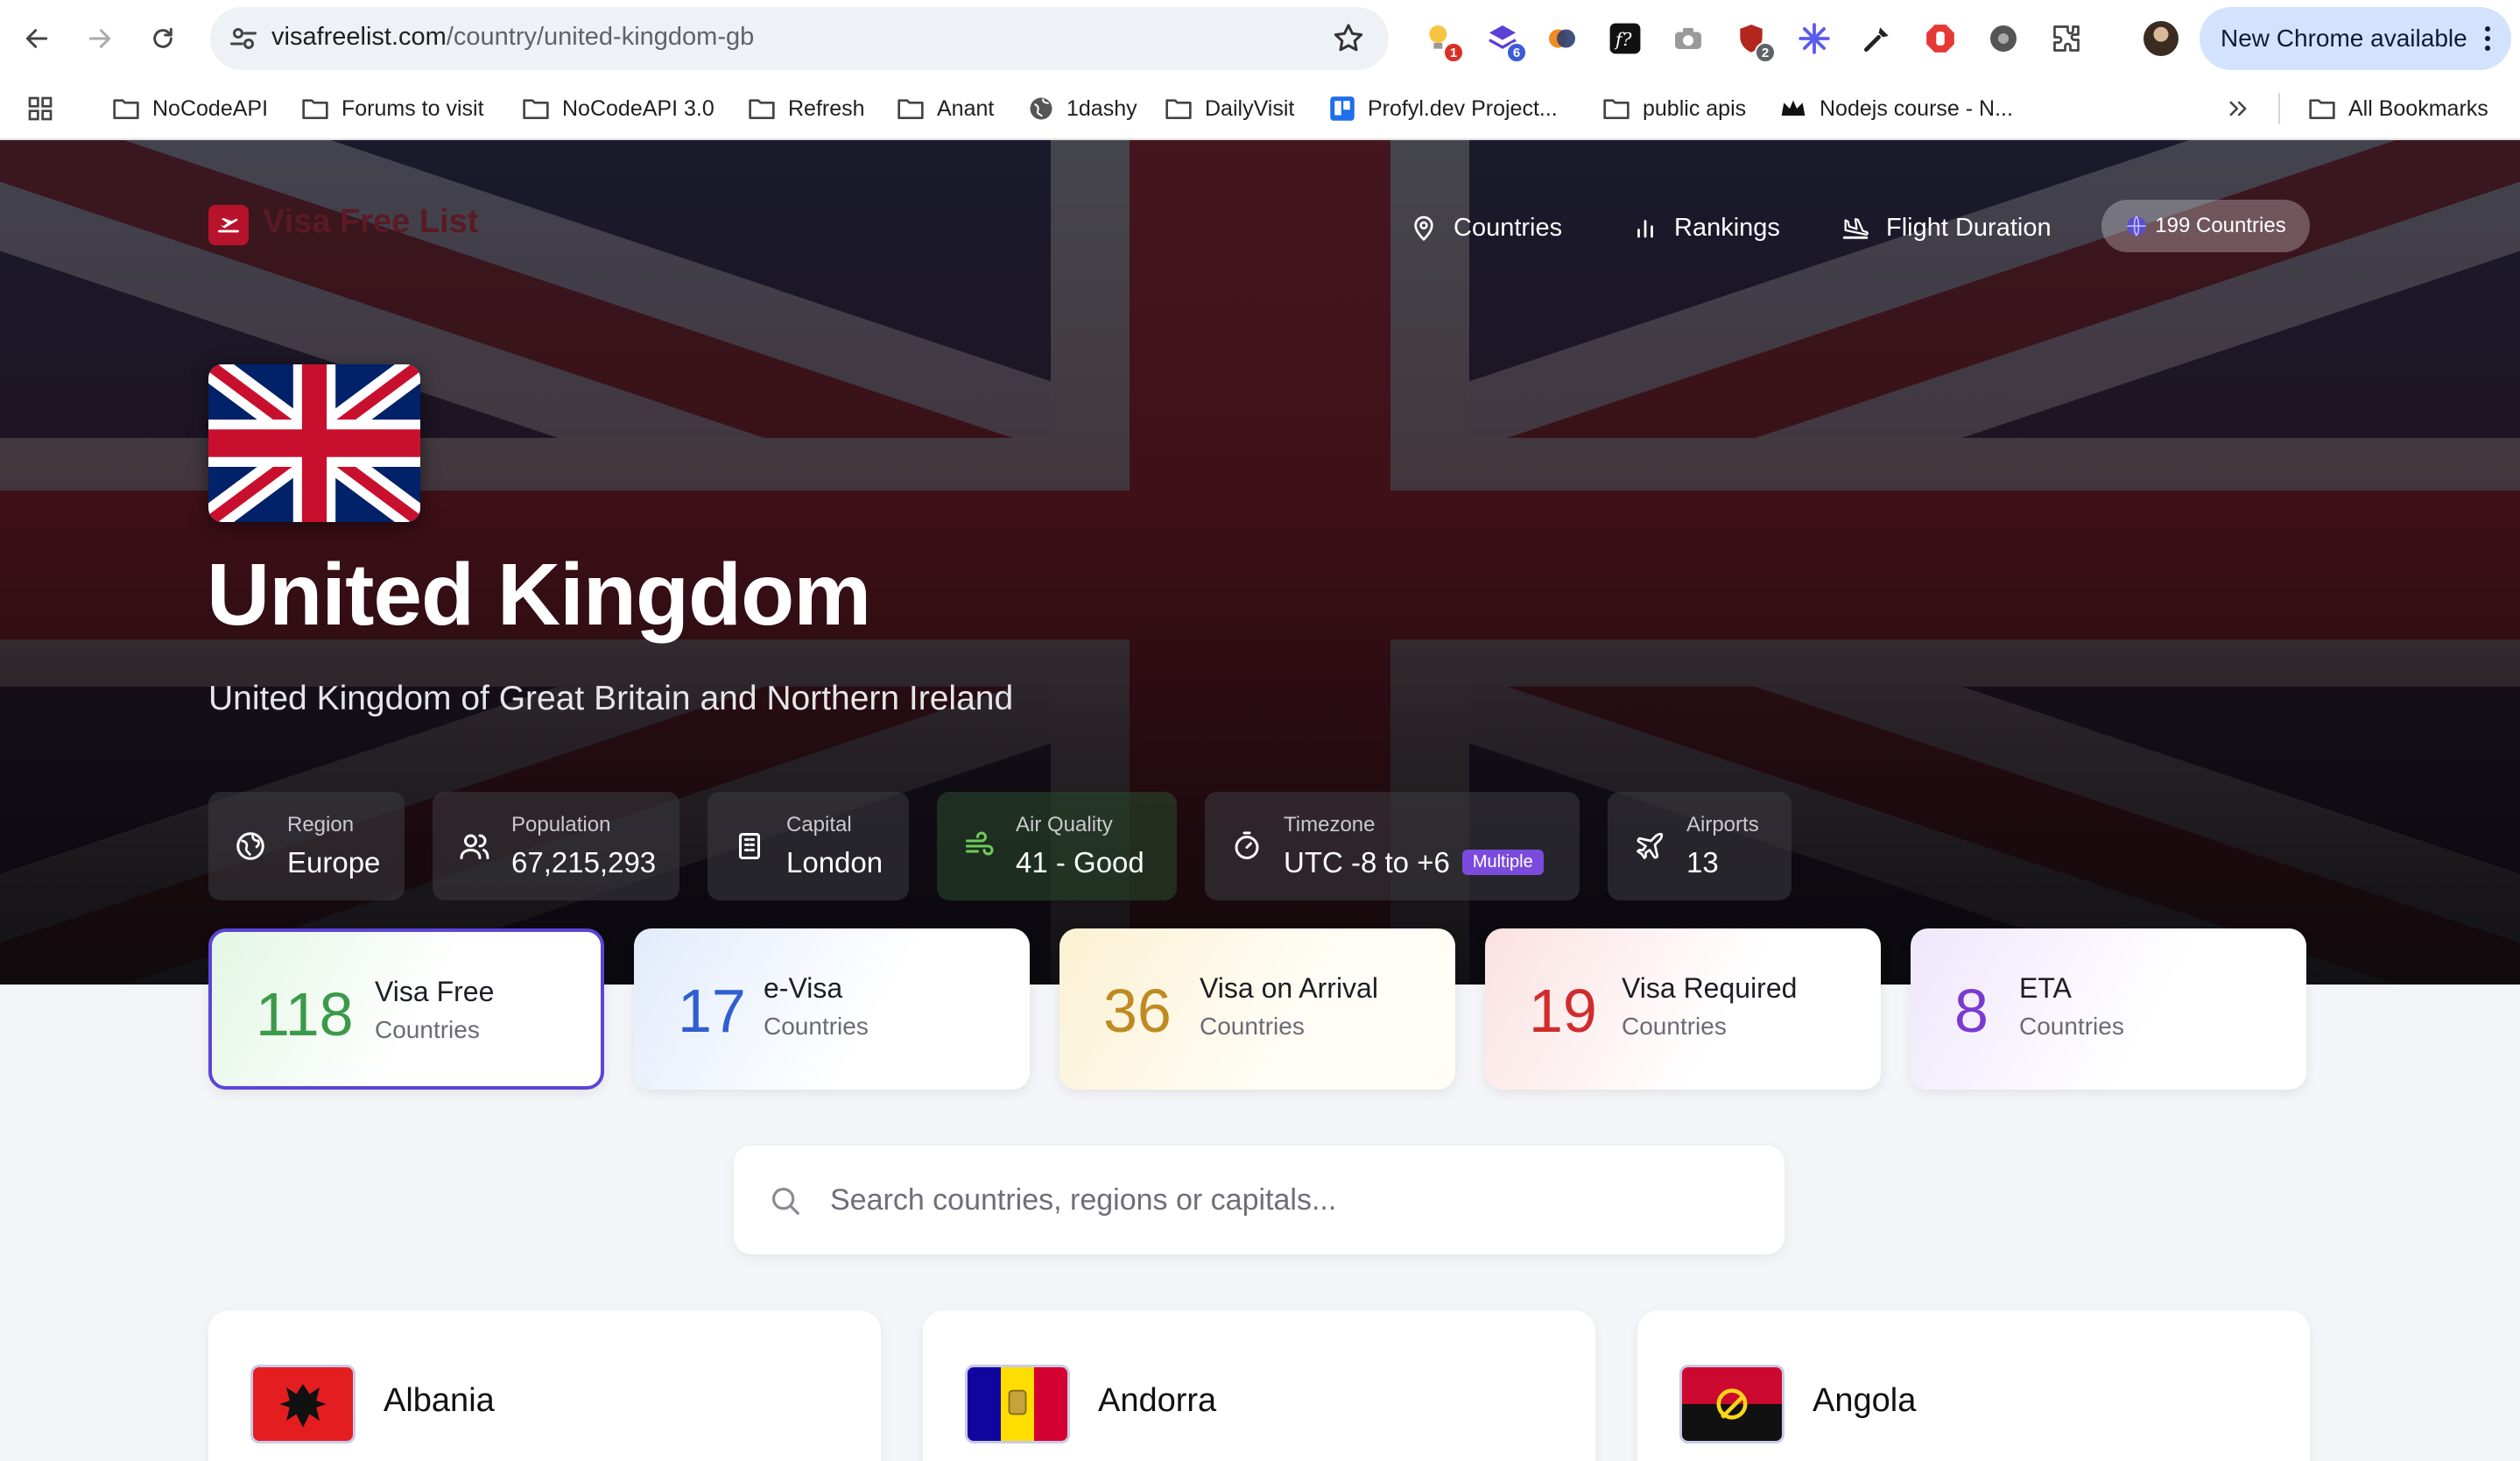 This screenshot has height=1461, width=2520. I want to click on half-circle-icon, so click(1562, 38).